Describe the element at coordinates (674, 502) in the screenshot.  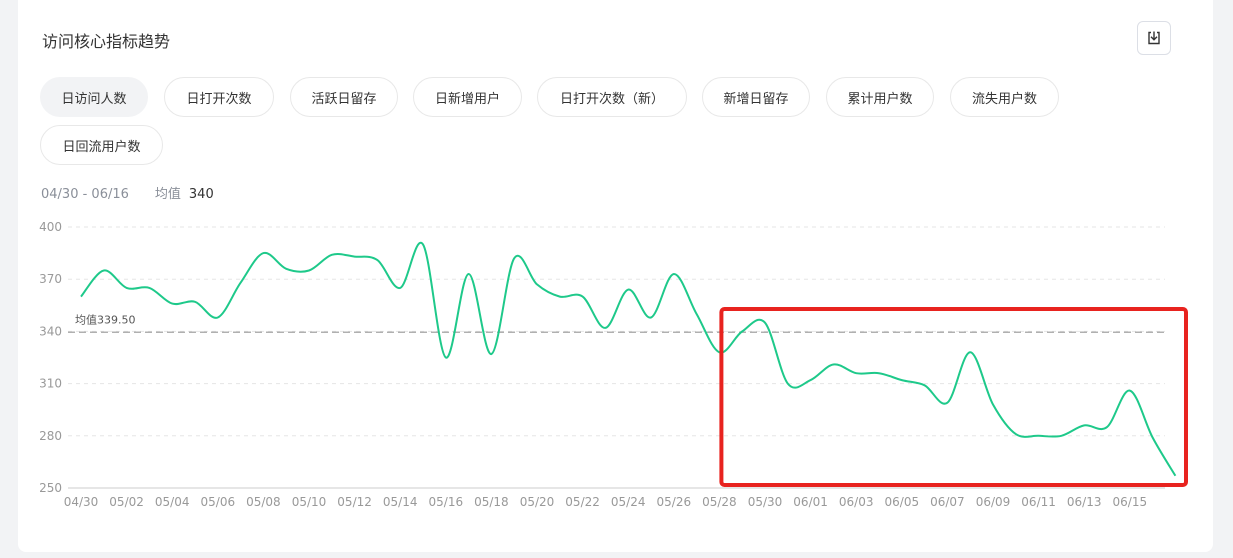
I see `x-tick-label: 05/26` at that location.